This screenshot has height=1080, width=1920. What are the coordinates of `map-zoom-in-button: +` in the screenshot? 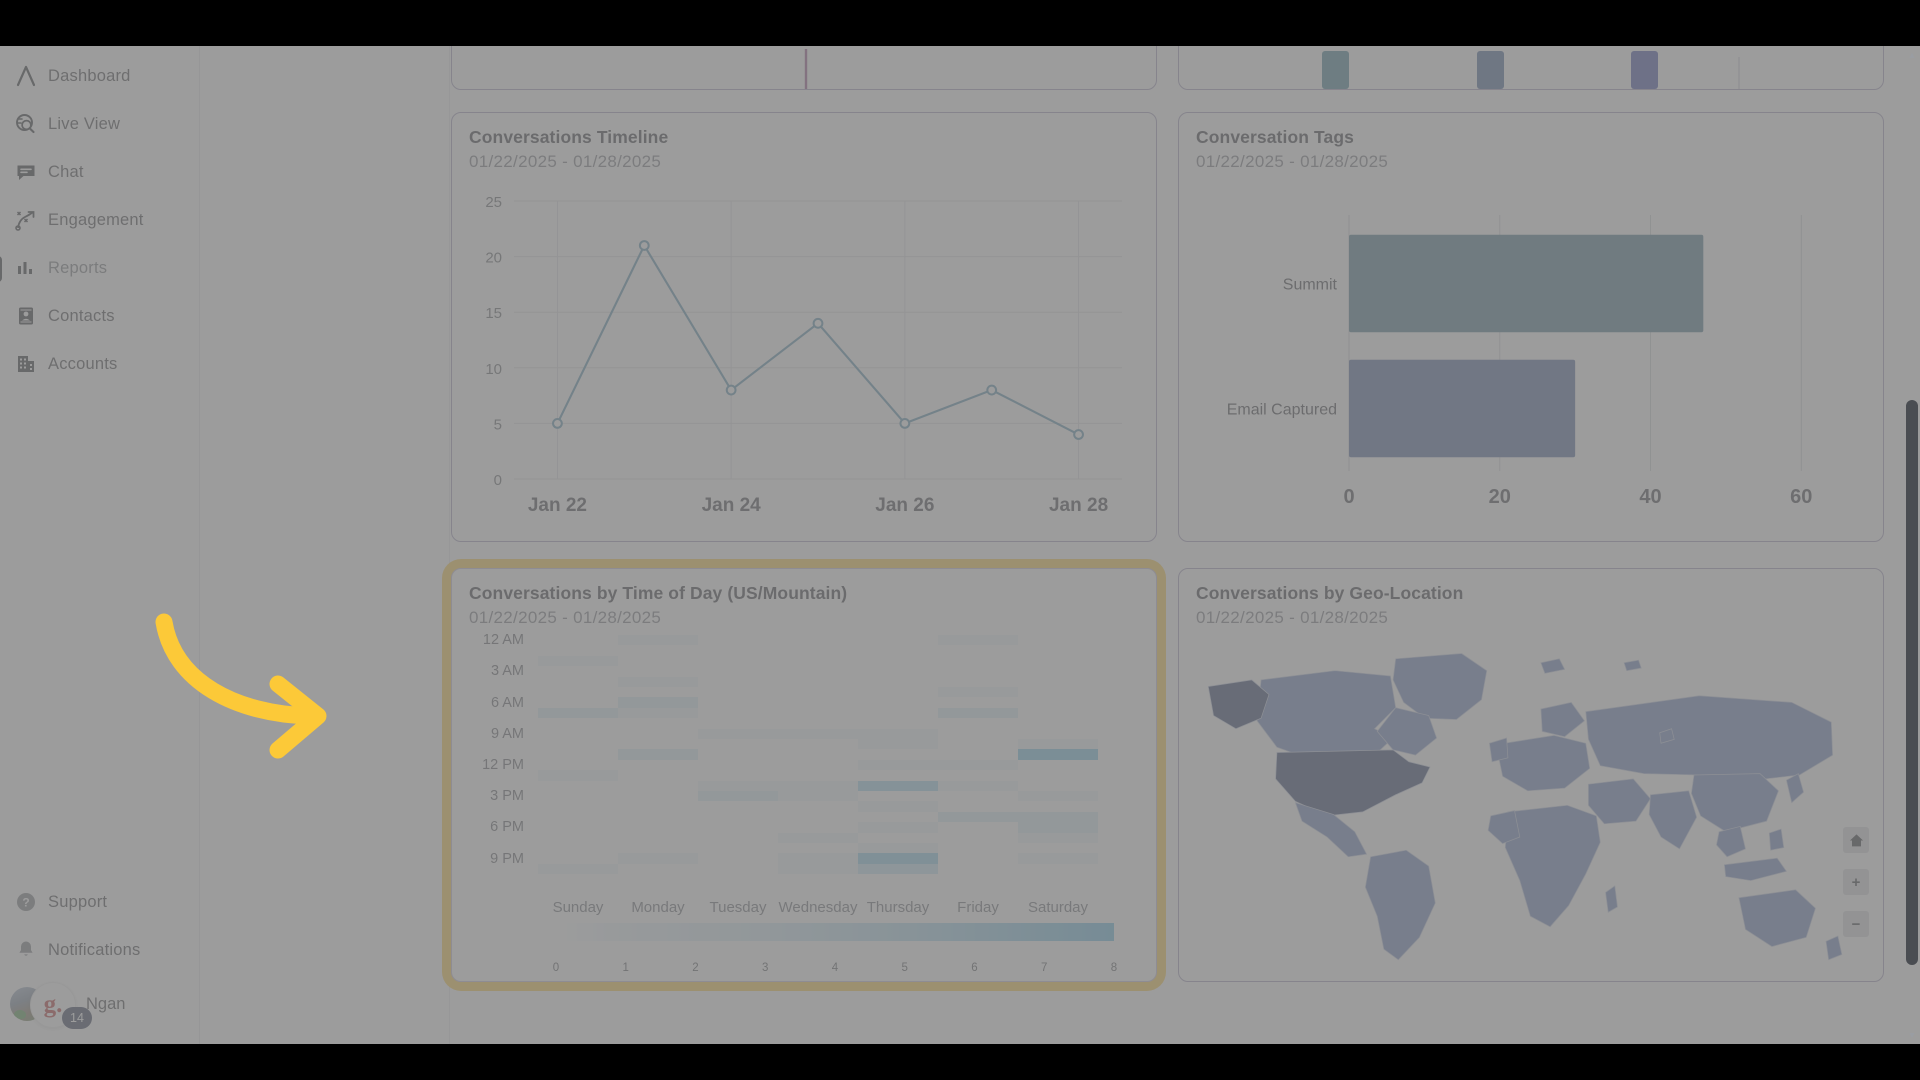 It's located at (1856, 882).